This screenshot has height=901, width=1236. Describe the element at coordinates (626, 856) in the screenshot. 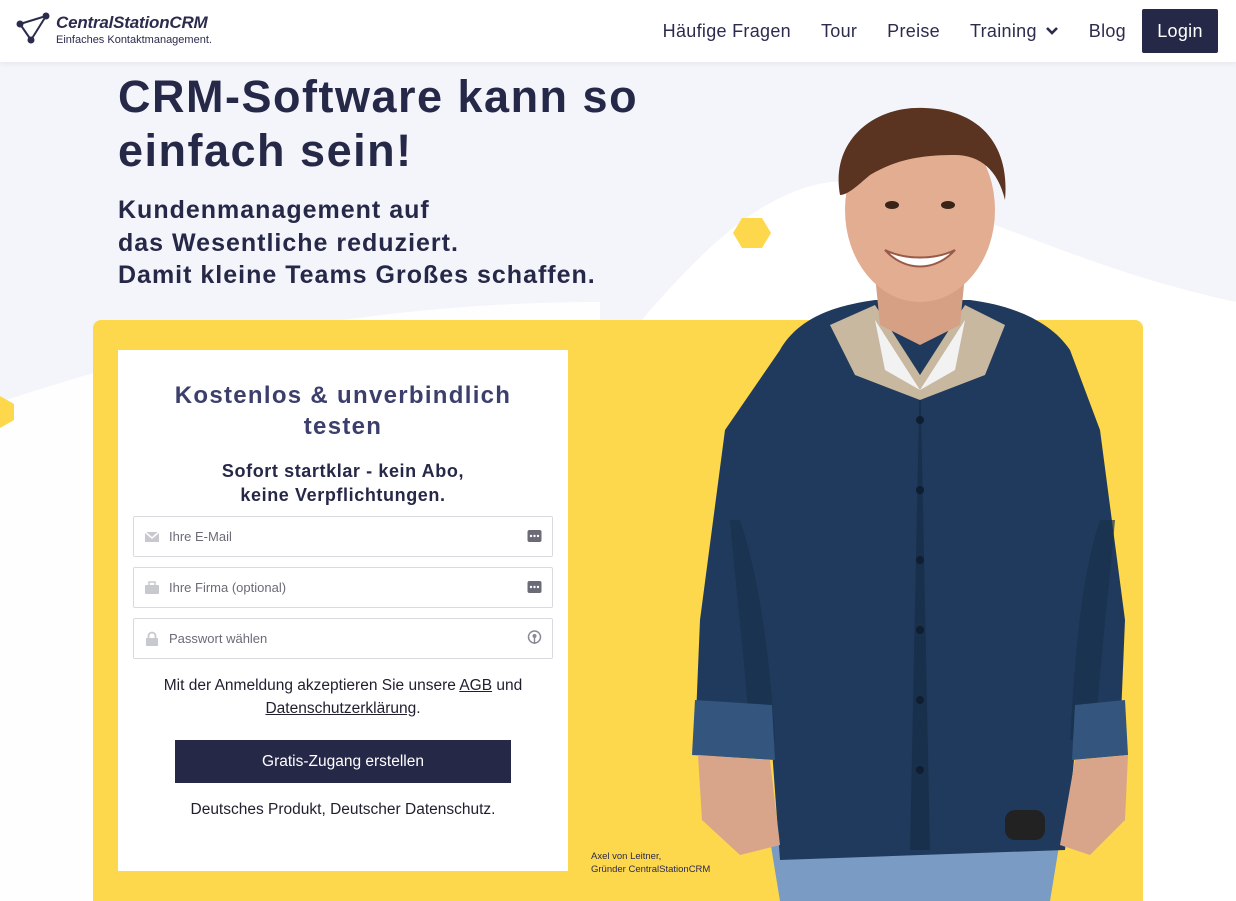

I see `caption-name: Axel von Leitner,` at that location.